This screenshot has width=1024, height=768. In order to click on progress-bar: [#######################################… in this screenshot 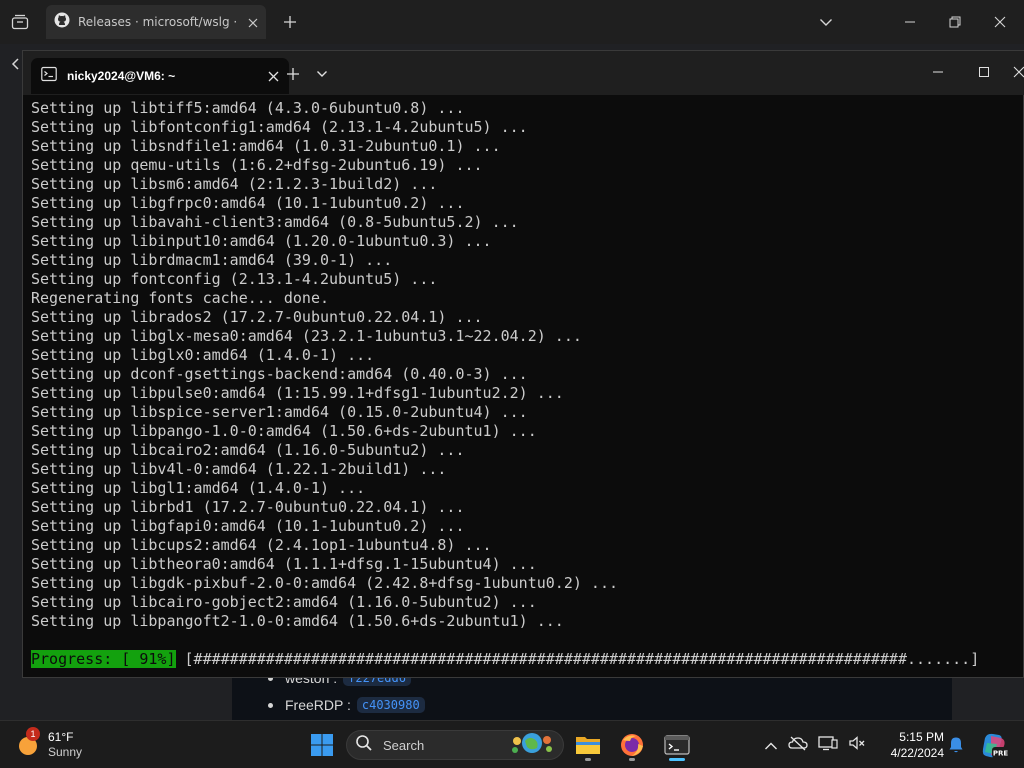, I will do `click(582, 659)`.